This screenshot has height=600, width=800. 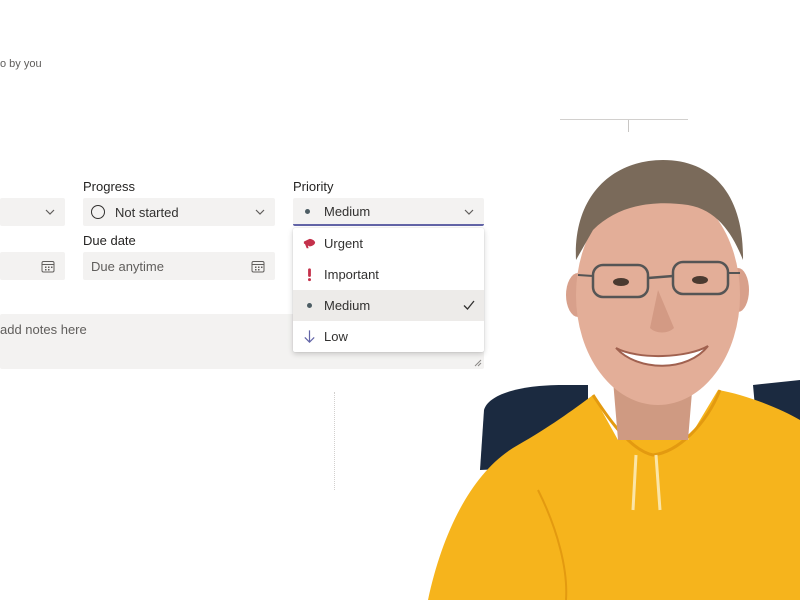 I want to click on due-date-placeholder: Due anytime, so click(x=127, y=266).